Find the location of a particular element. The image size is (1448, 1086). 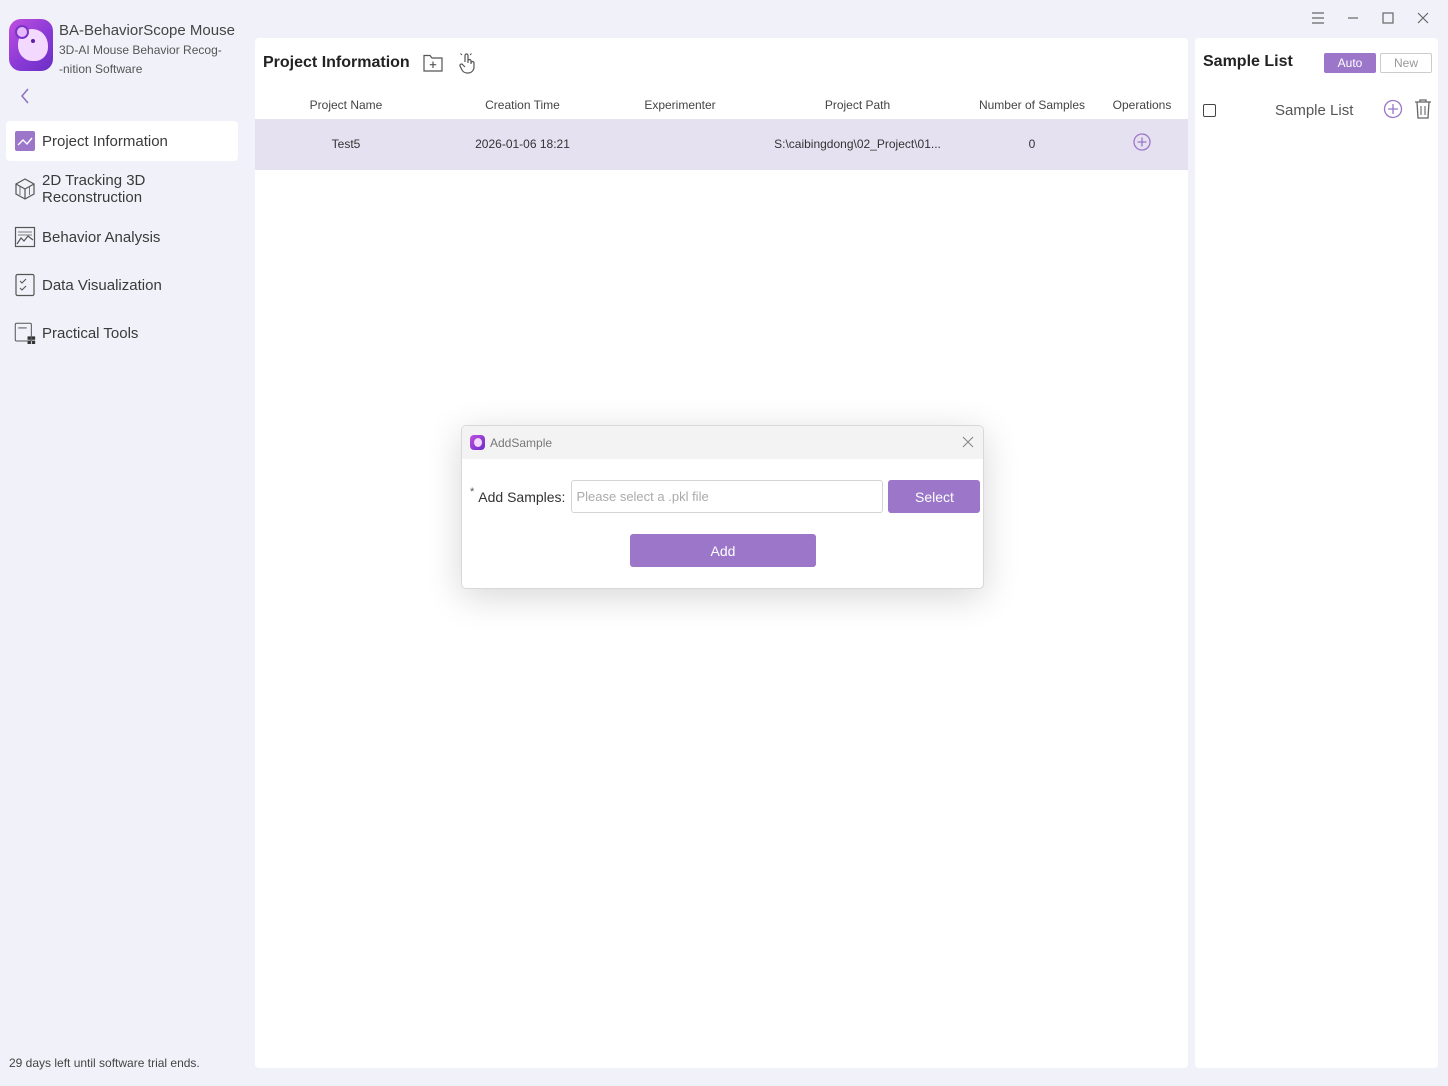

maximize-icon is located at coordinates (1387, 18).